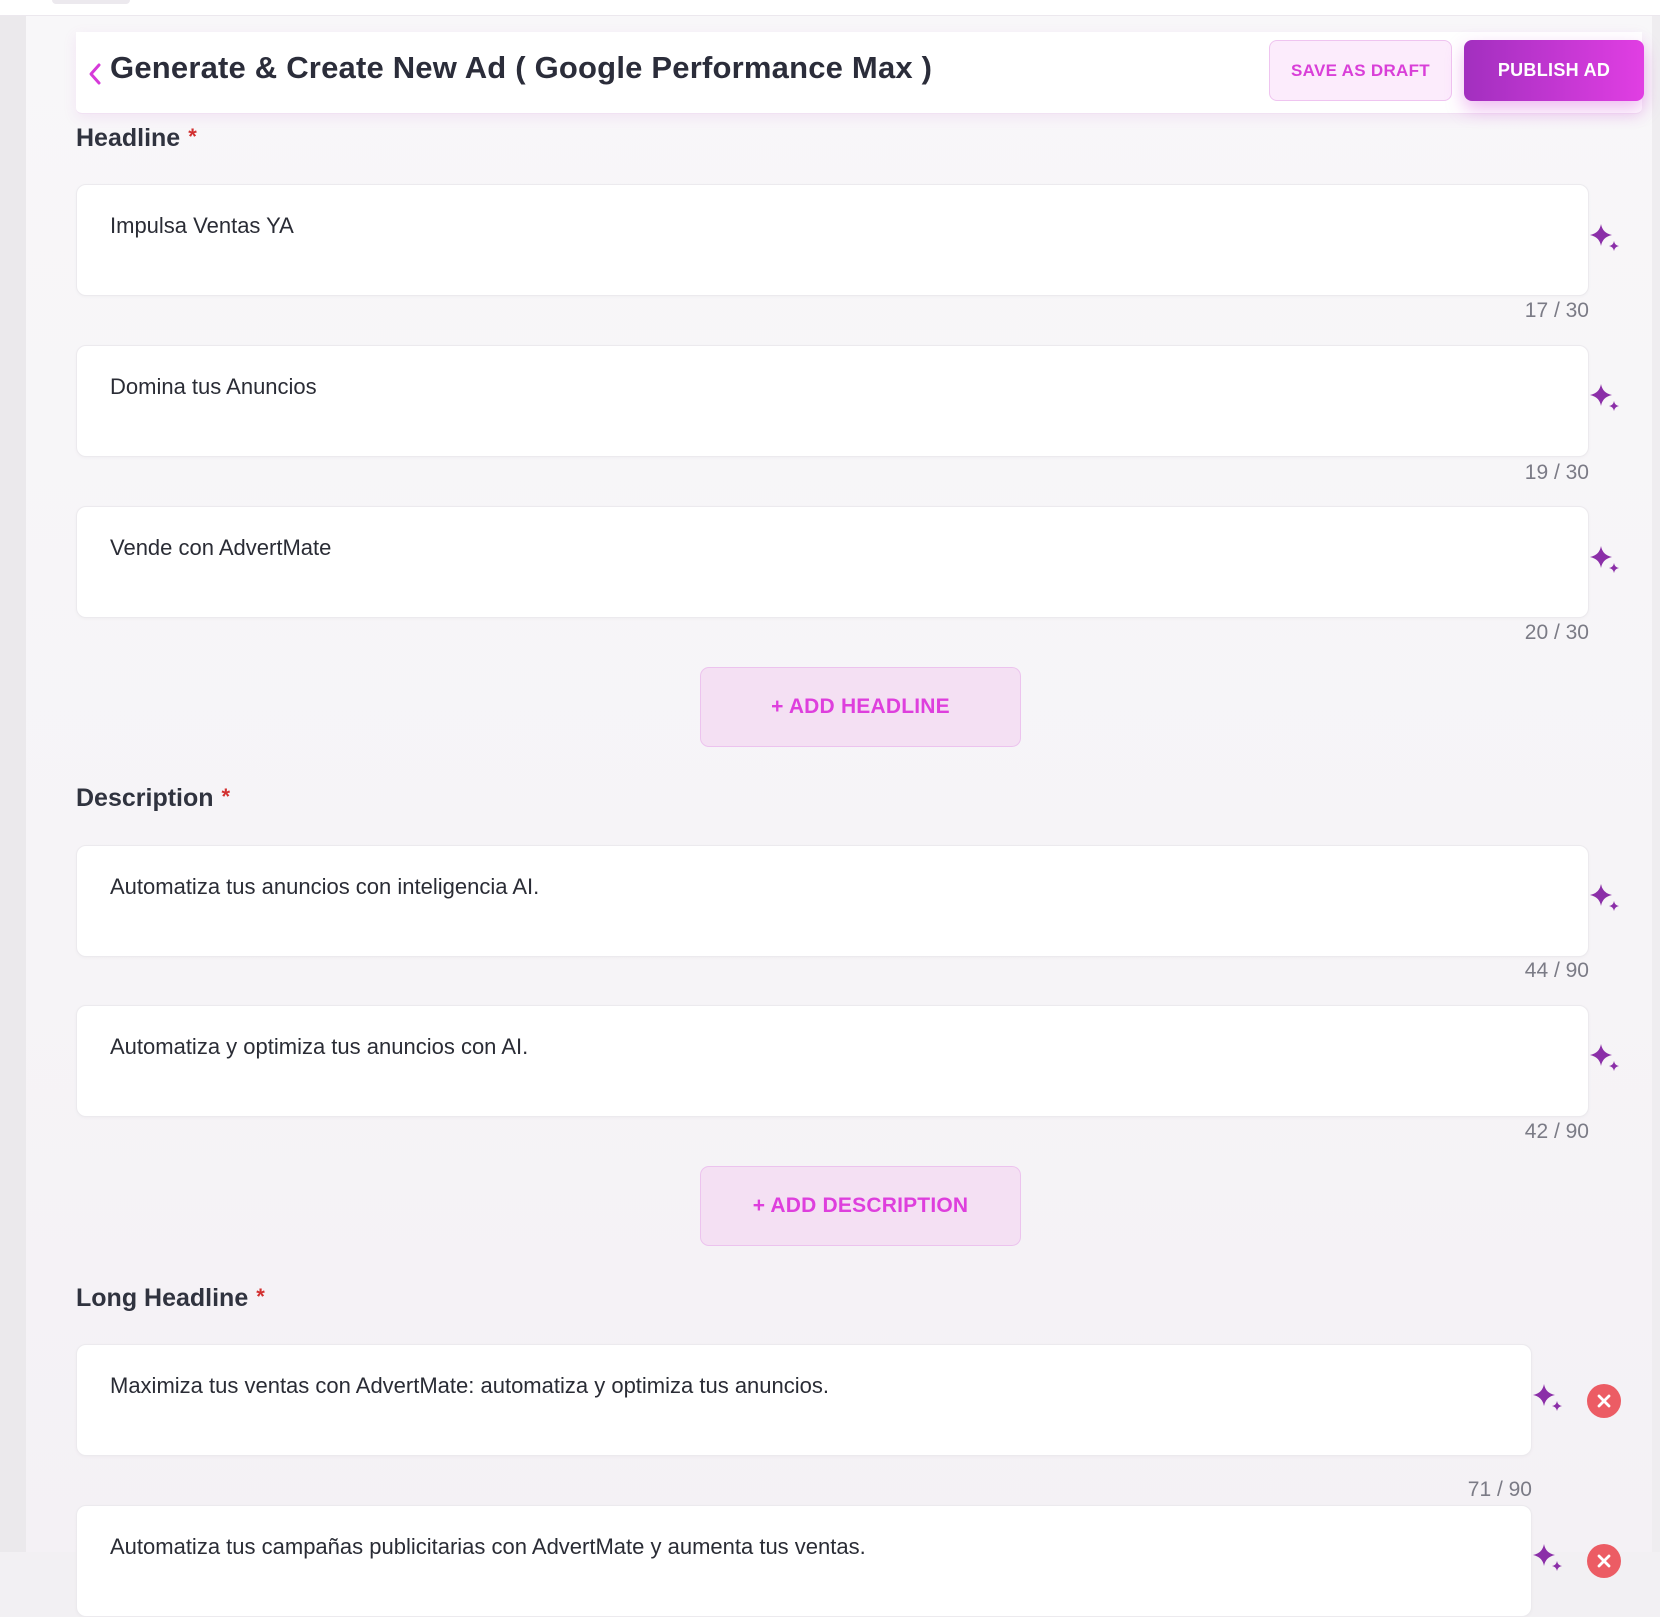 The image size is (1660, 1617). I want to click on top-bar, so click(830, 8).